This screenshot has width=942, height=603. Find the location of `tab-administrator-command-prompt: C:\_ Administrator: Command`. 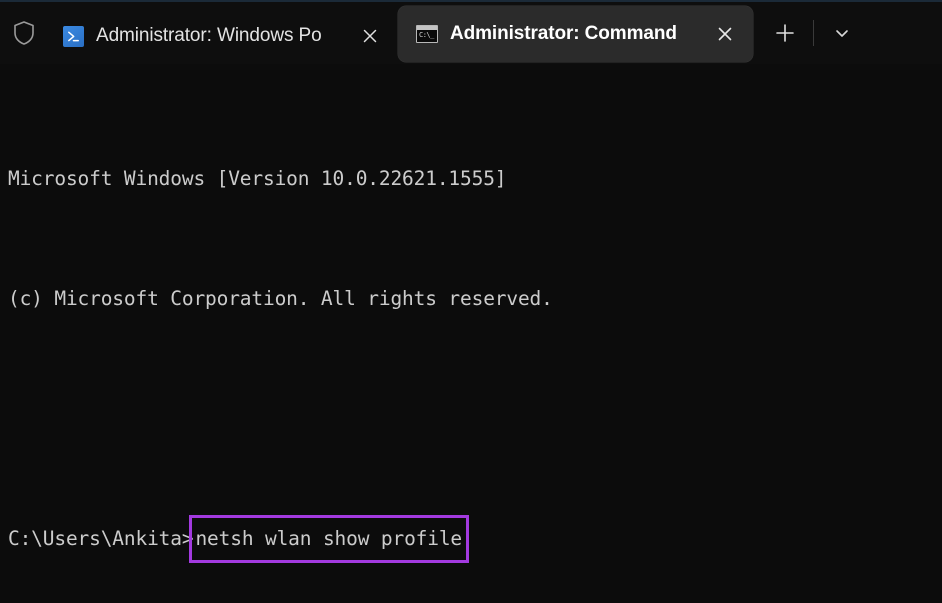

tab-administrator-command-prompt: C:\_ Administrator: Command is located at coordinates (575, 34).